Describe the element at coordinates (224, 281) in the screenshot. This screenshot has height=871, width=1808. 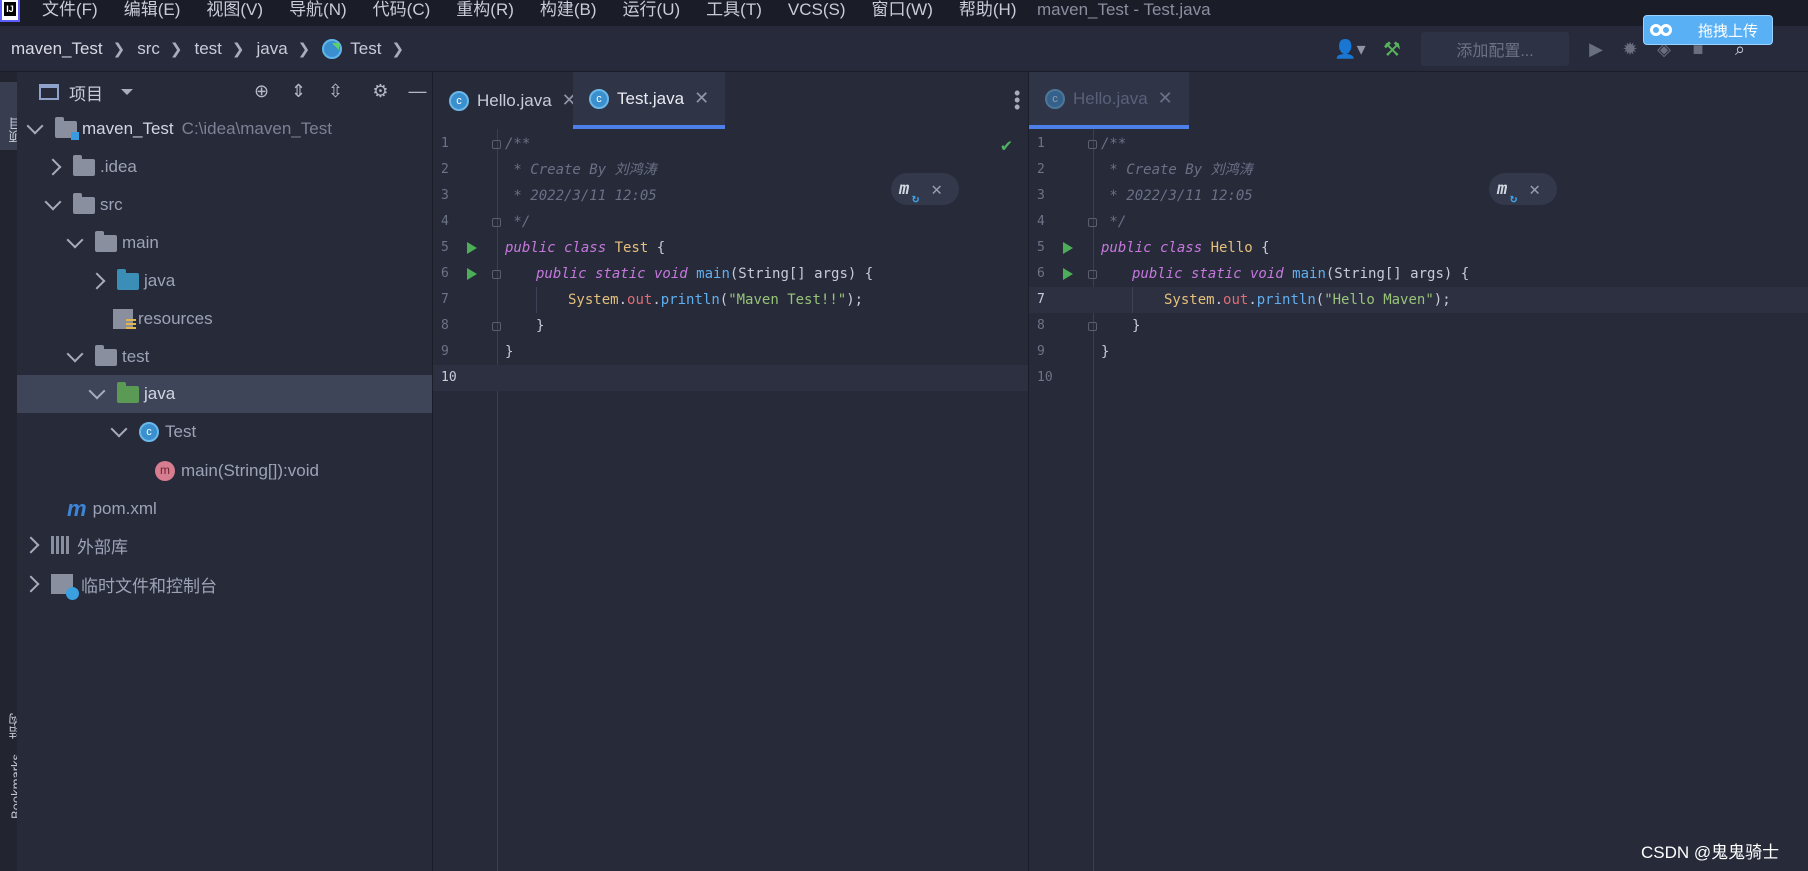
I see `tree-node-main-java: java` at that location.